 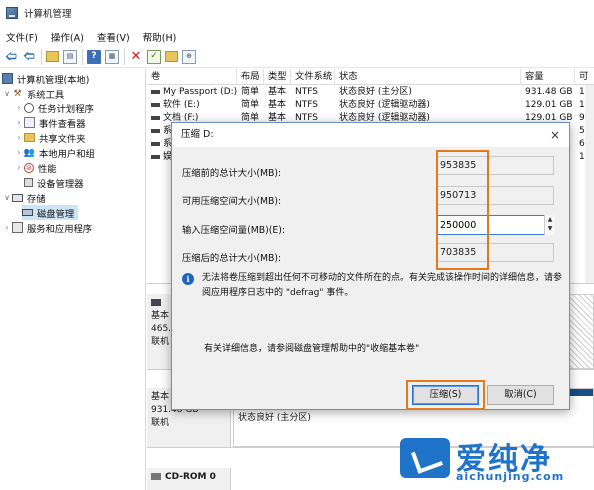 I want to click on tree-item-services: › 服务和应用程序, so click(x=47, y=227).